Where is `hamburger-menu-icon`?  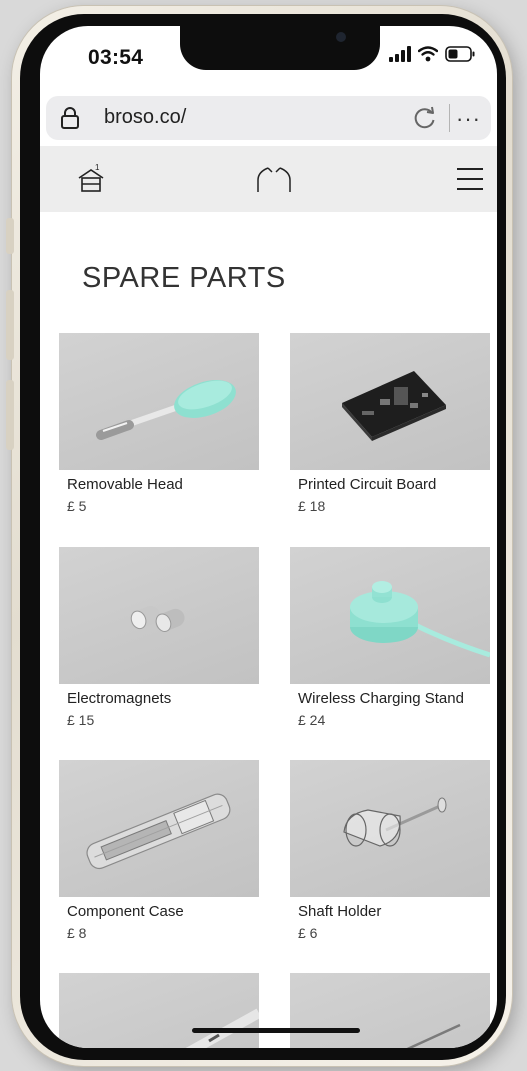
hamburger-menu-icon is located at coordinates (470, 181).